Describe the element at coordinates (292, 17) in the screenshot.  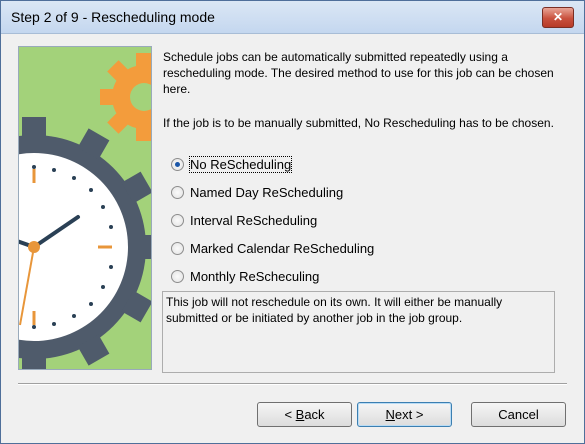
I see `title-bar: Step 2 of 9 - Rescheduling mode ✕` at that location.